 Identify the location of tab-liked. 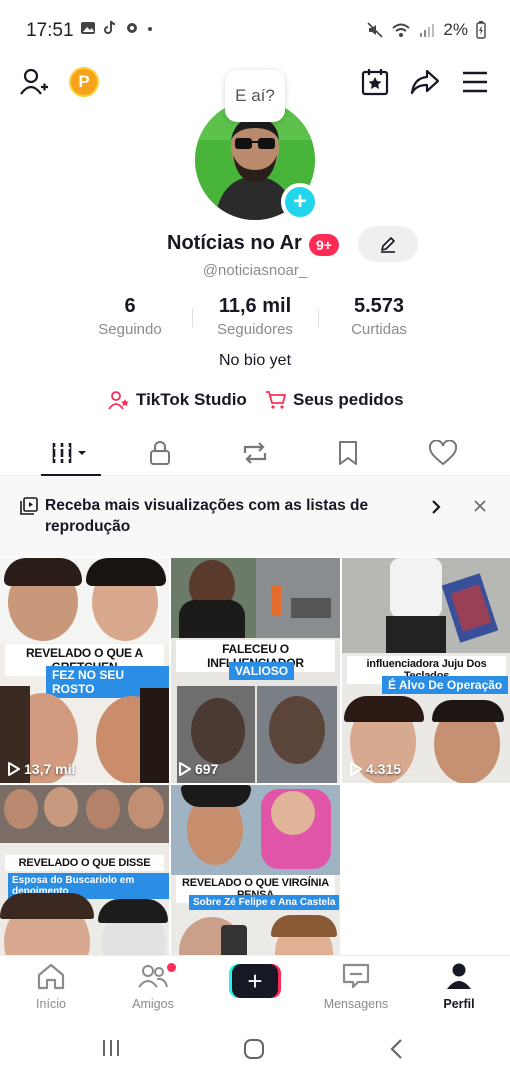
(443, 453).